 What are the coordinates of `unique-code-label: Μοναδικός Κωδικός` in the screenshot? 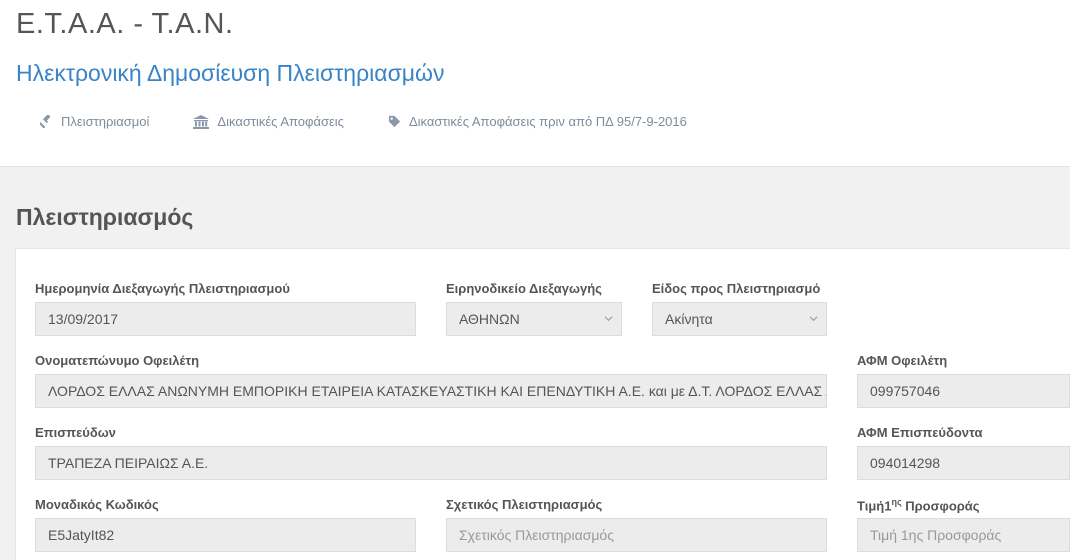 It's located at (97, 504).